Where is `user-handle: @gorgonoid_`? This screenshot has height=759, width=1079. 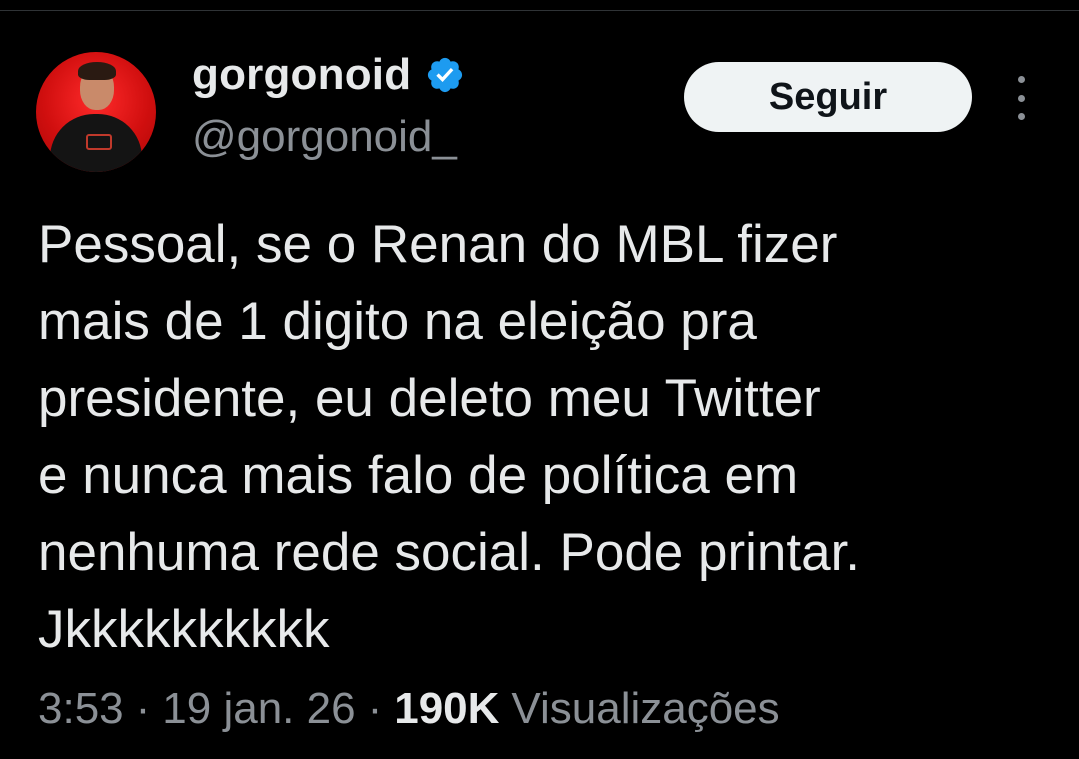 user-handle: @gorgonoid_ is located at coordinates (324, 137).